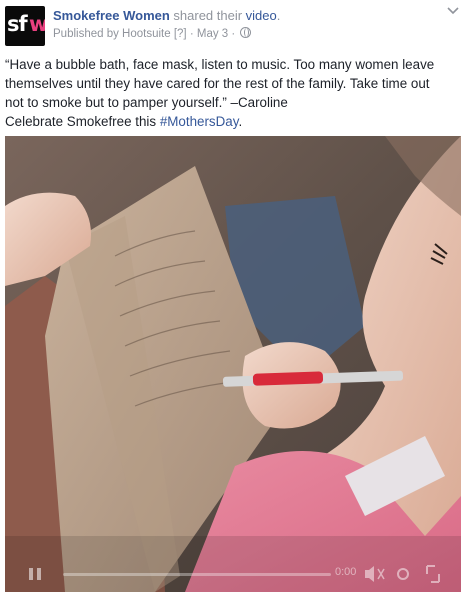 This screenshot has width=466, height=600. What do you see at coordinates (197, 574) in the screenshot?
I see `progress-track` at bounding box center [197, 574].